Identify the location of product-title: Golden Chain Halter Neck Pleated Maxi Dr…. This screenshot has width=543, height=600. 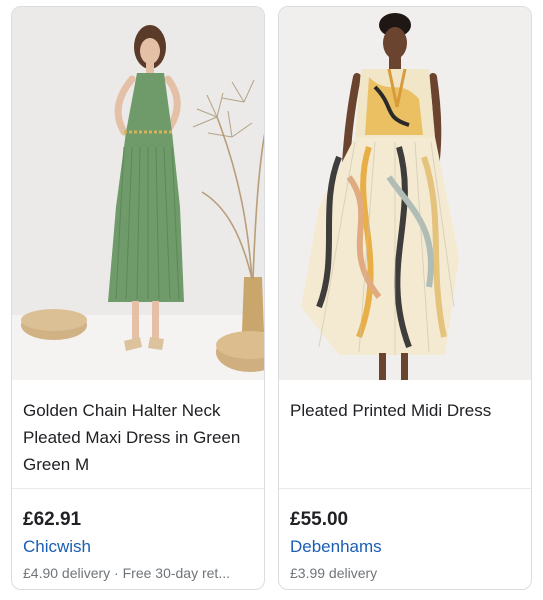
(138, 437).